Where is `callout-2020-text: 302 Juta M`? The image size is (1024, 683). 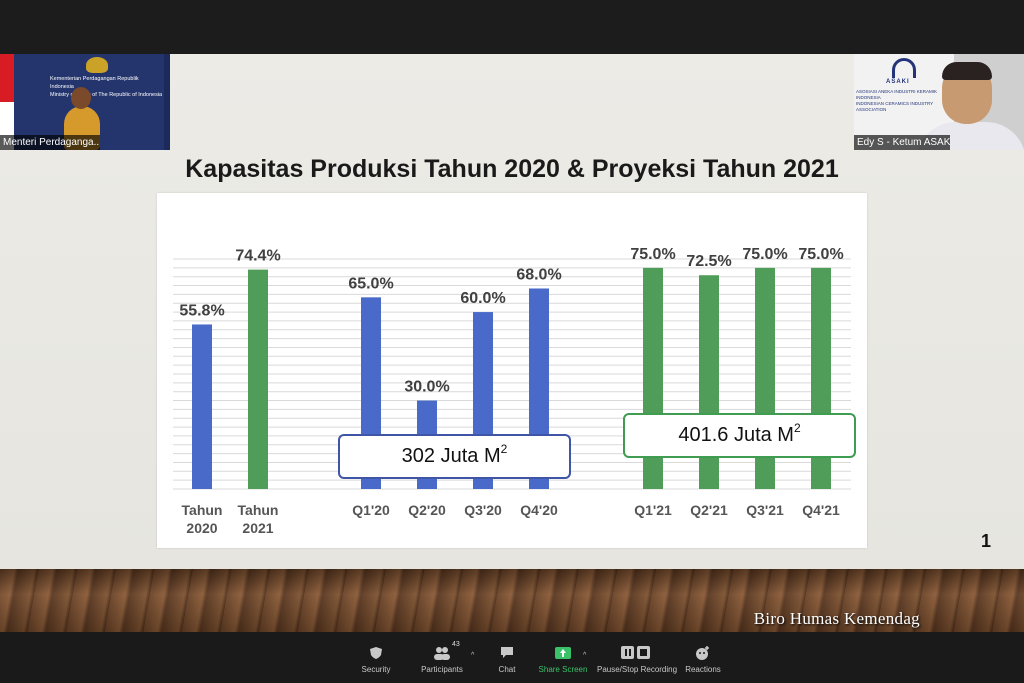
callout-2020-text: 302 Juta M is located at coordinates (451, 456).